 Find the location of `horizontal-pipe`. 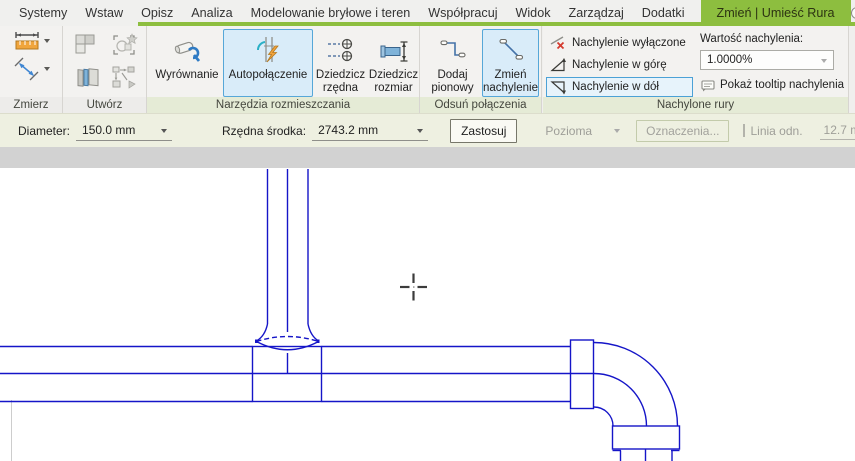

horizontal-pipe is located at coordinates (297, 374).